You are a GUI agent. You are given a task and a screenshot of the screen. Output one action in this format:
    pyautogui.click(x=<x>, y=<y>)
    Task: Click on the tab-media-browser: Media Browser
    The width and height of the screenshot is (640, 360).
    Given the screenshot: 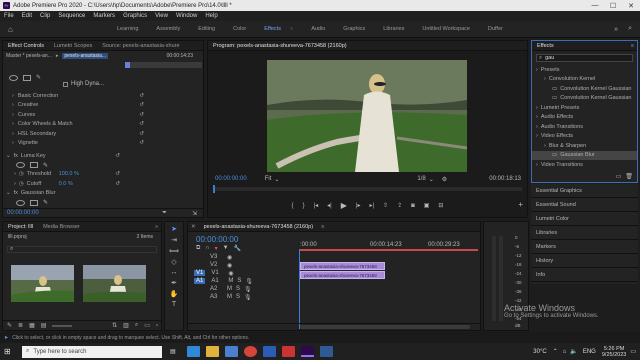 What is the action you would take?
    pyautogui.click(x=61, y=227)
    